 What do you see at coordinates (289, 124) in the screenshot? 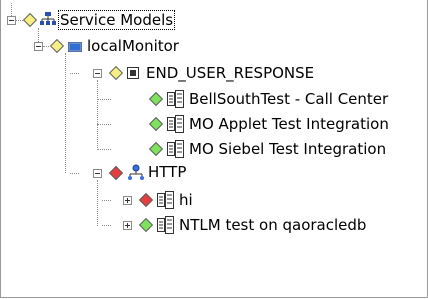
I see `tree-node-label: MO Applet Test Integration` at bounding box center [289, 124].